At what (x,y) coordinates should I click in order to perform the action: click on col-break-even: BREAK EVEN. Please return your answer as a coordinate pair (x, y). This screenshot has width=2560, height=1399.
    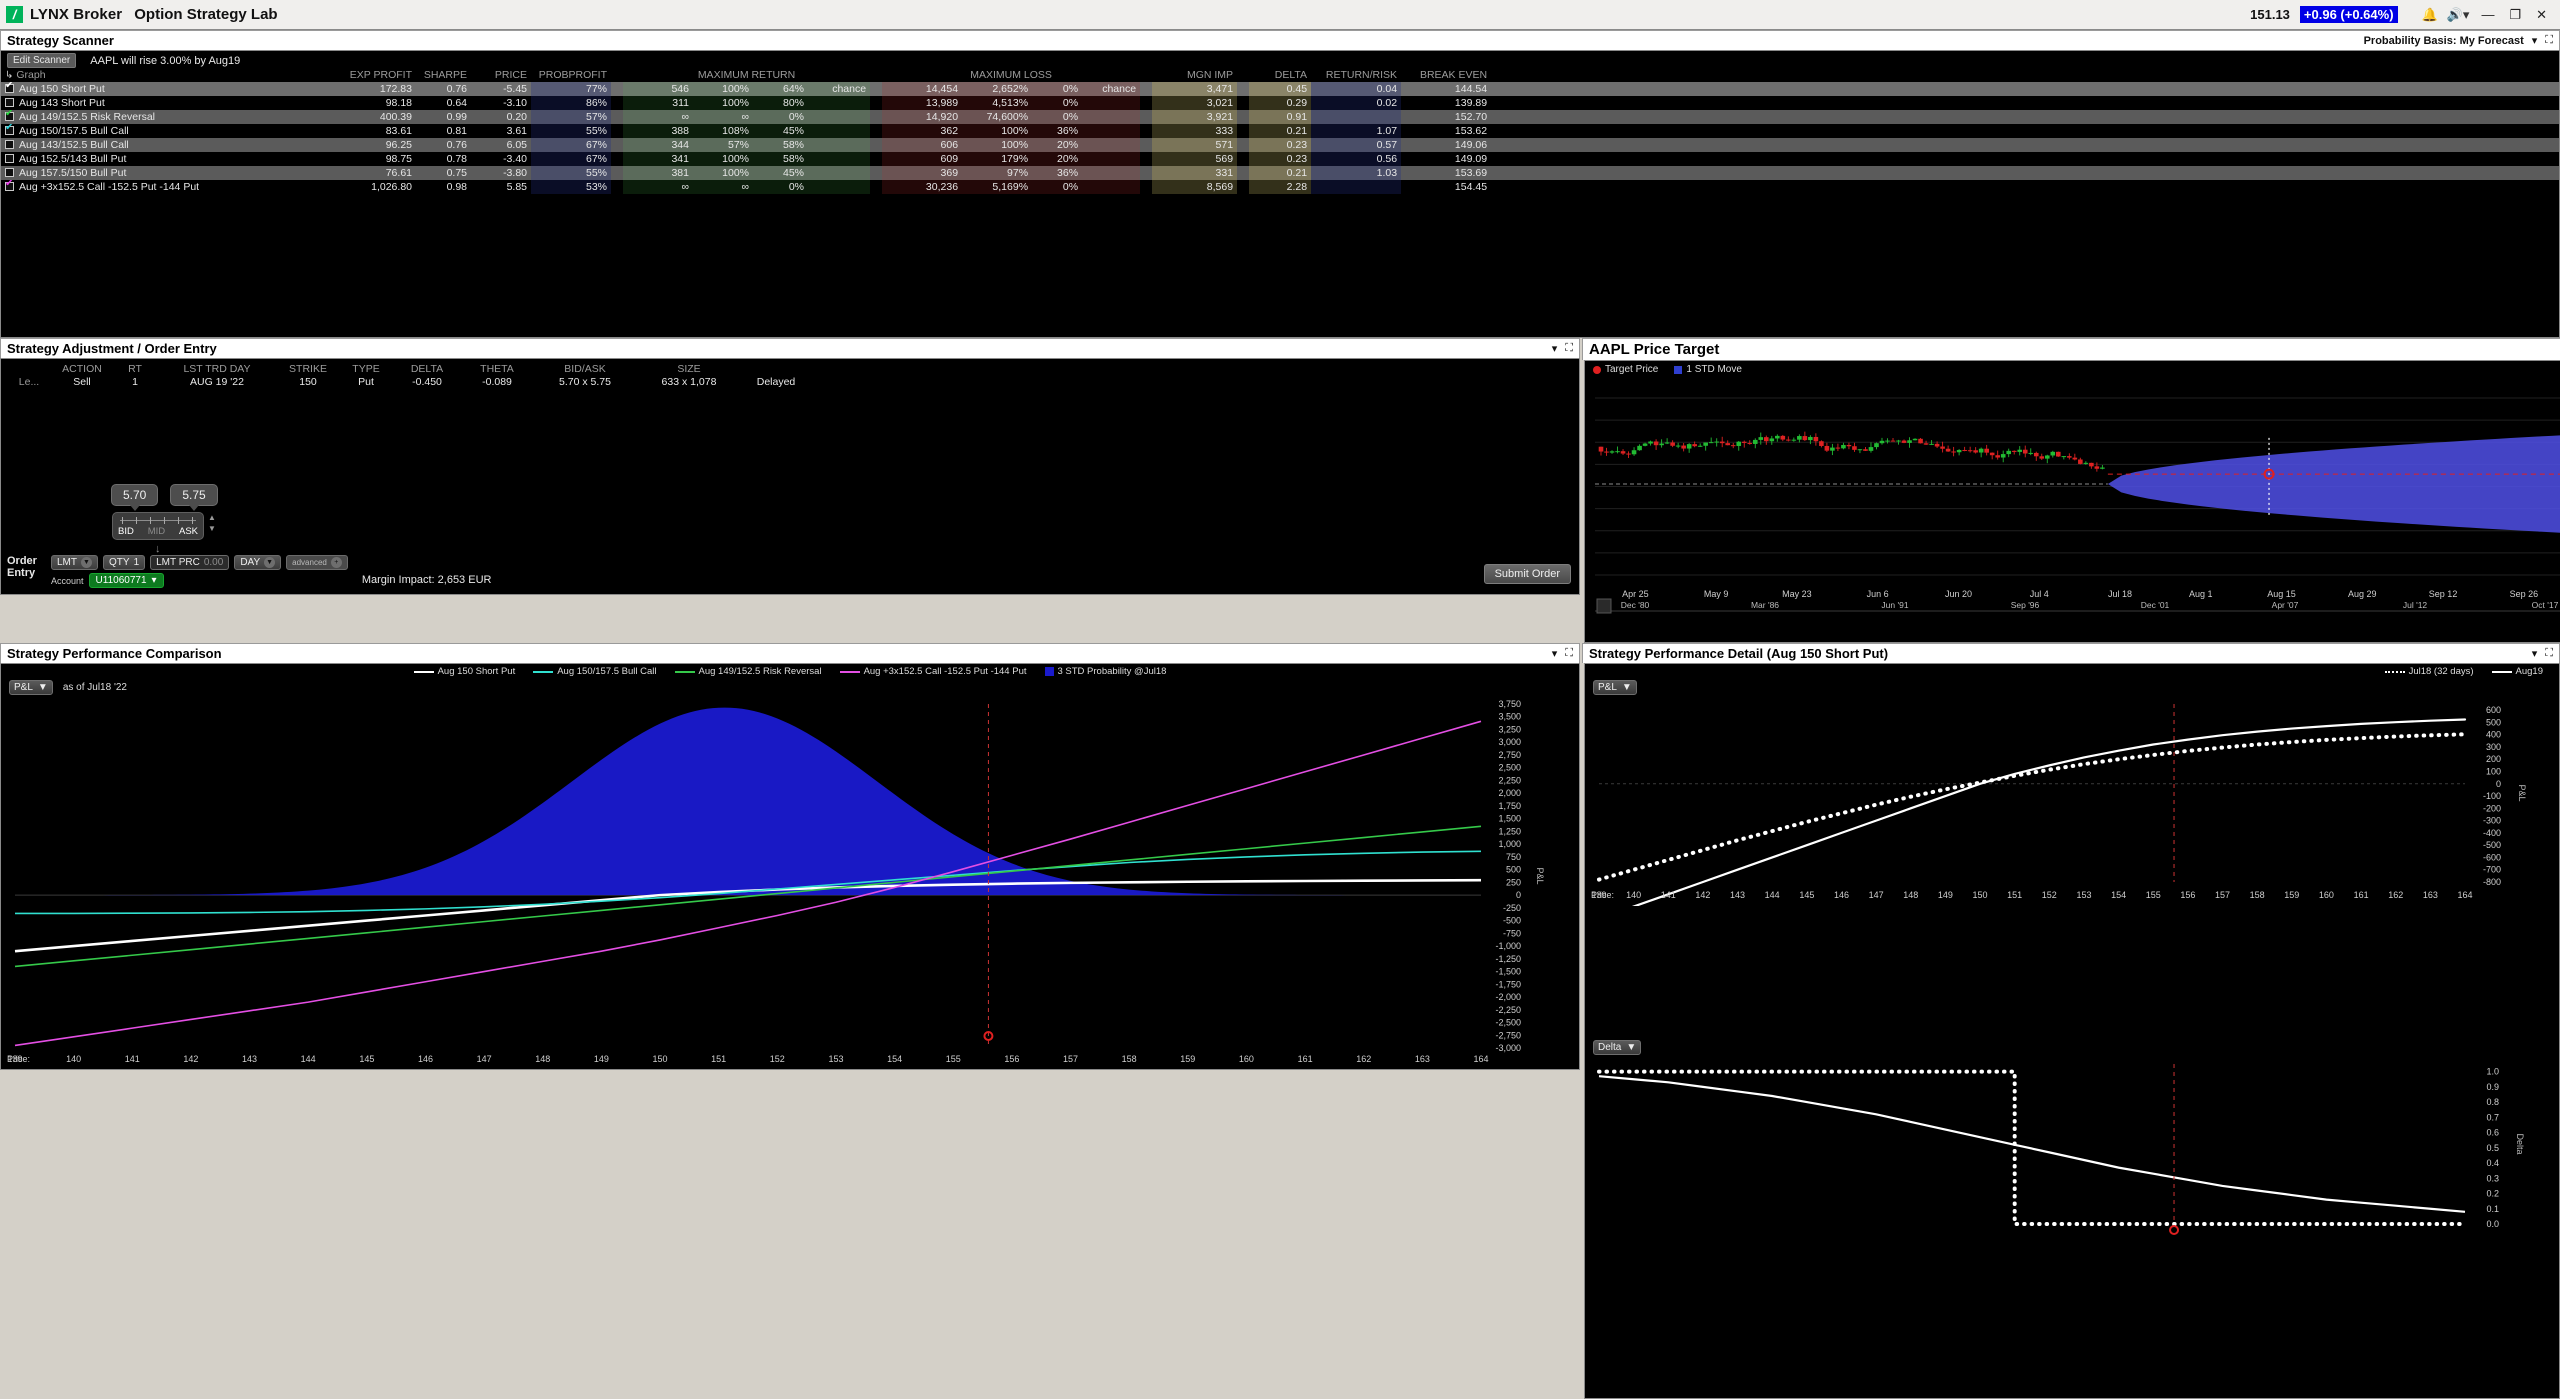
    Looking at the image, I should click on (1446, 75).